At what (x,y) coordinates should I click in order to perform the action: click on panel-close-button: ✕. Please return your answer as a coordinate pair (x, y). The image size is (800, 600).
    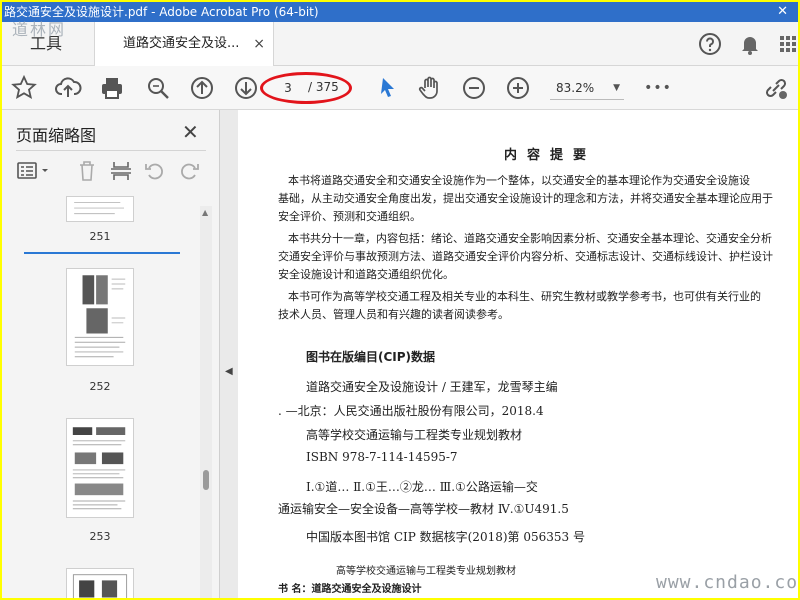
    Looking at the image, I should click on (190, 132).